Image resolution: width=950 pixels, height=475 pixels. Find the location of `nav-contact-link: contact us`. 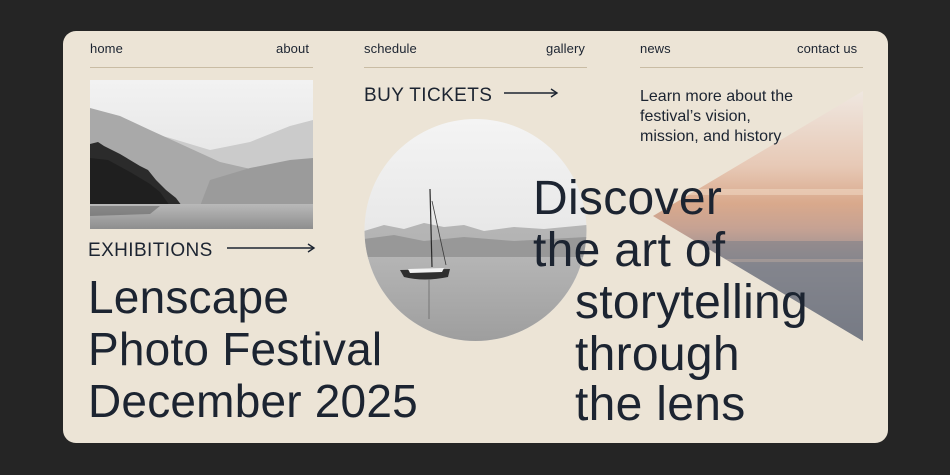

nav-contact-link: contact us is located at coordinates (827, 49).